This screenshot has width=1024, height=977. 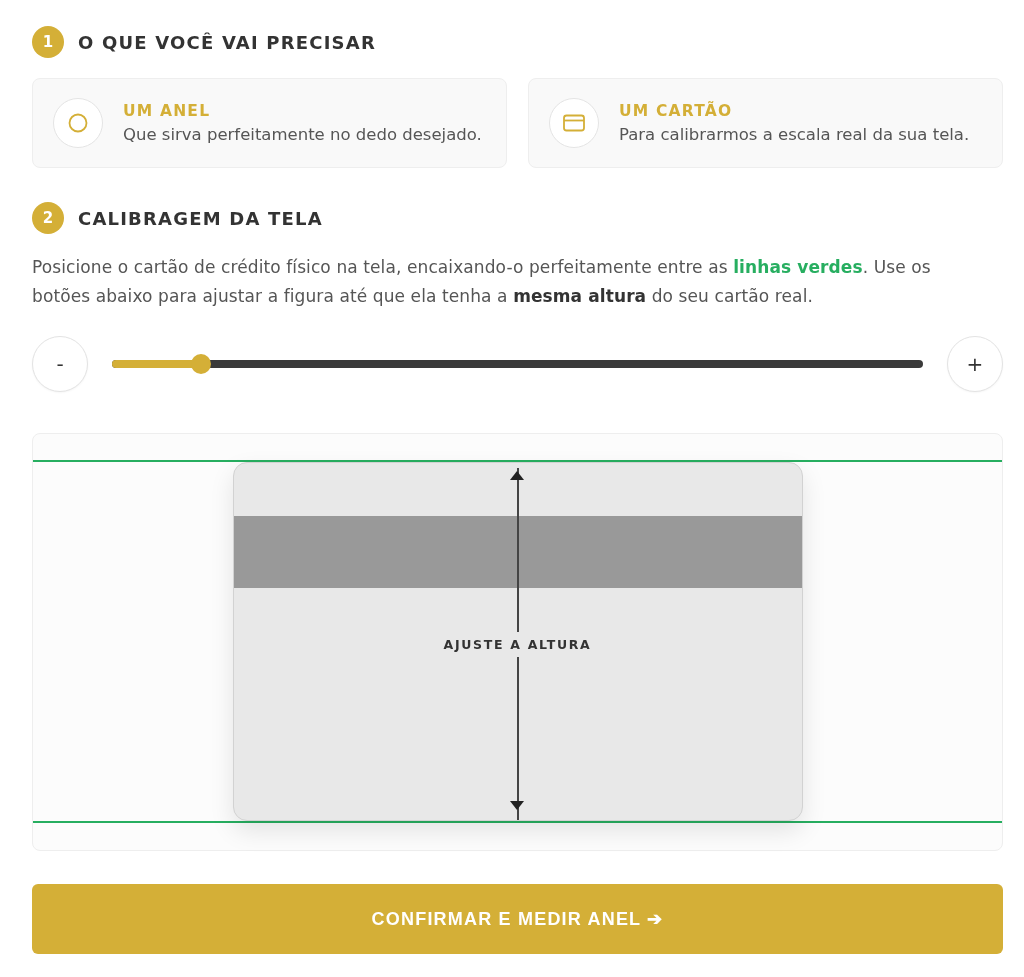 What do you see at coordinates (574, 123) in the screenshot?
I see `card-icon` at bounding box center [574, 123].